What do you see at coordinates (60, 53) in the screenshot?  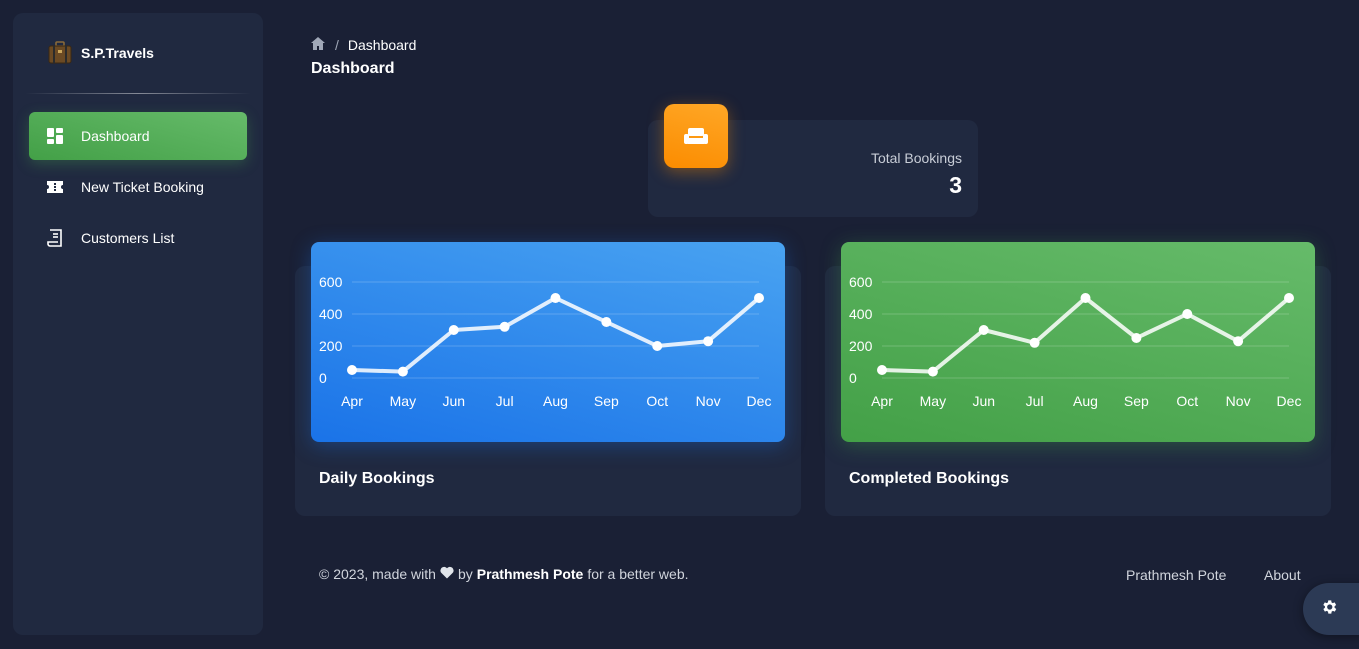 I see `briefcase-logo-icon` at bounding box center [60, 53].